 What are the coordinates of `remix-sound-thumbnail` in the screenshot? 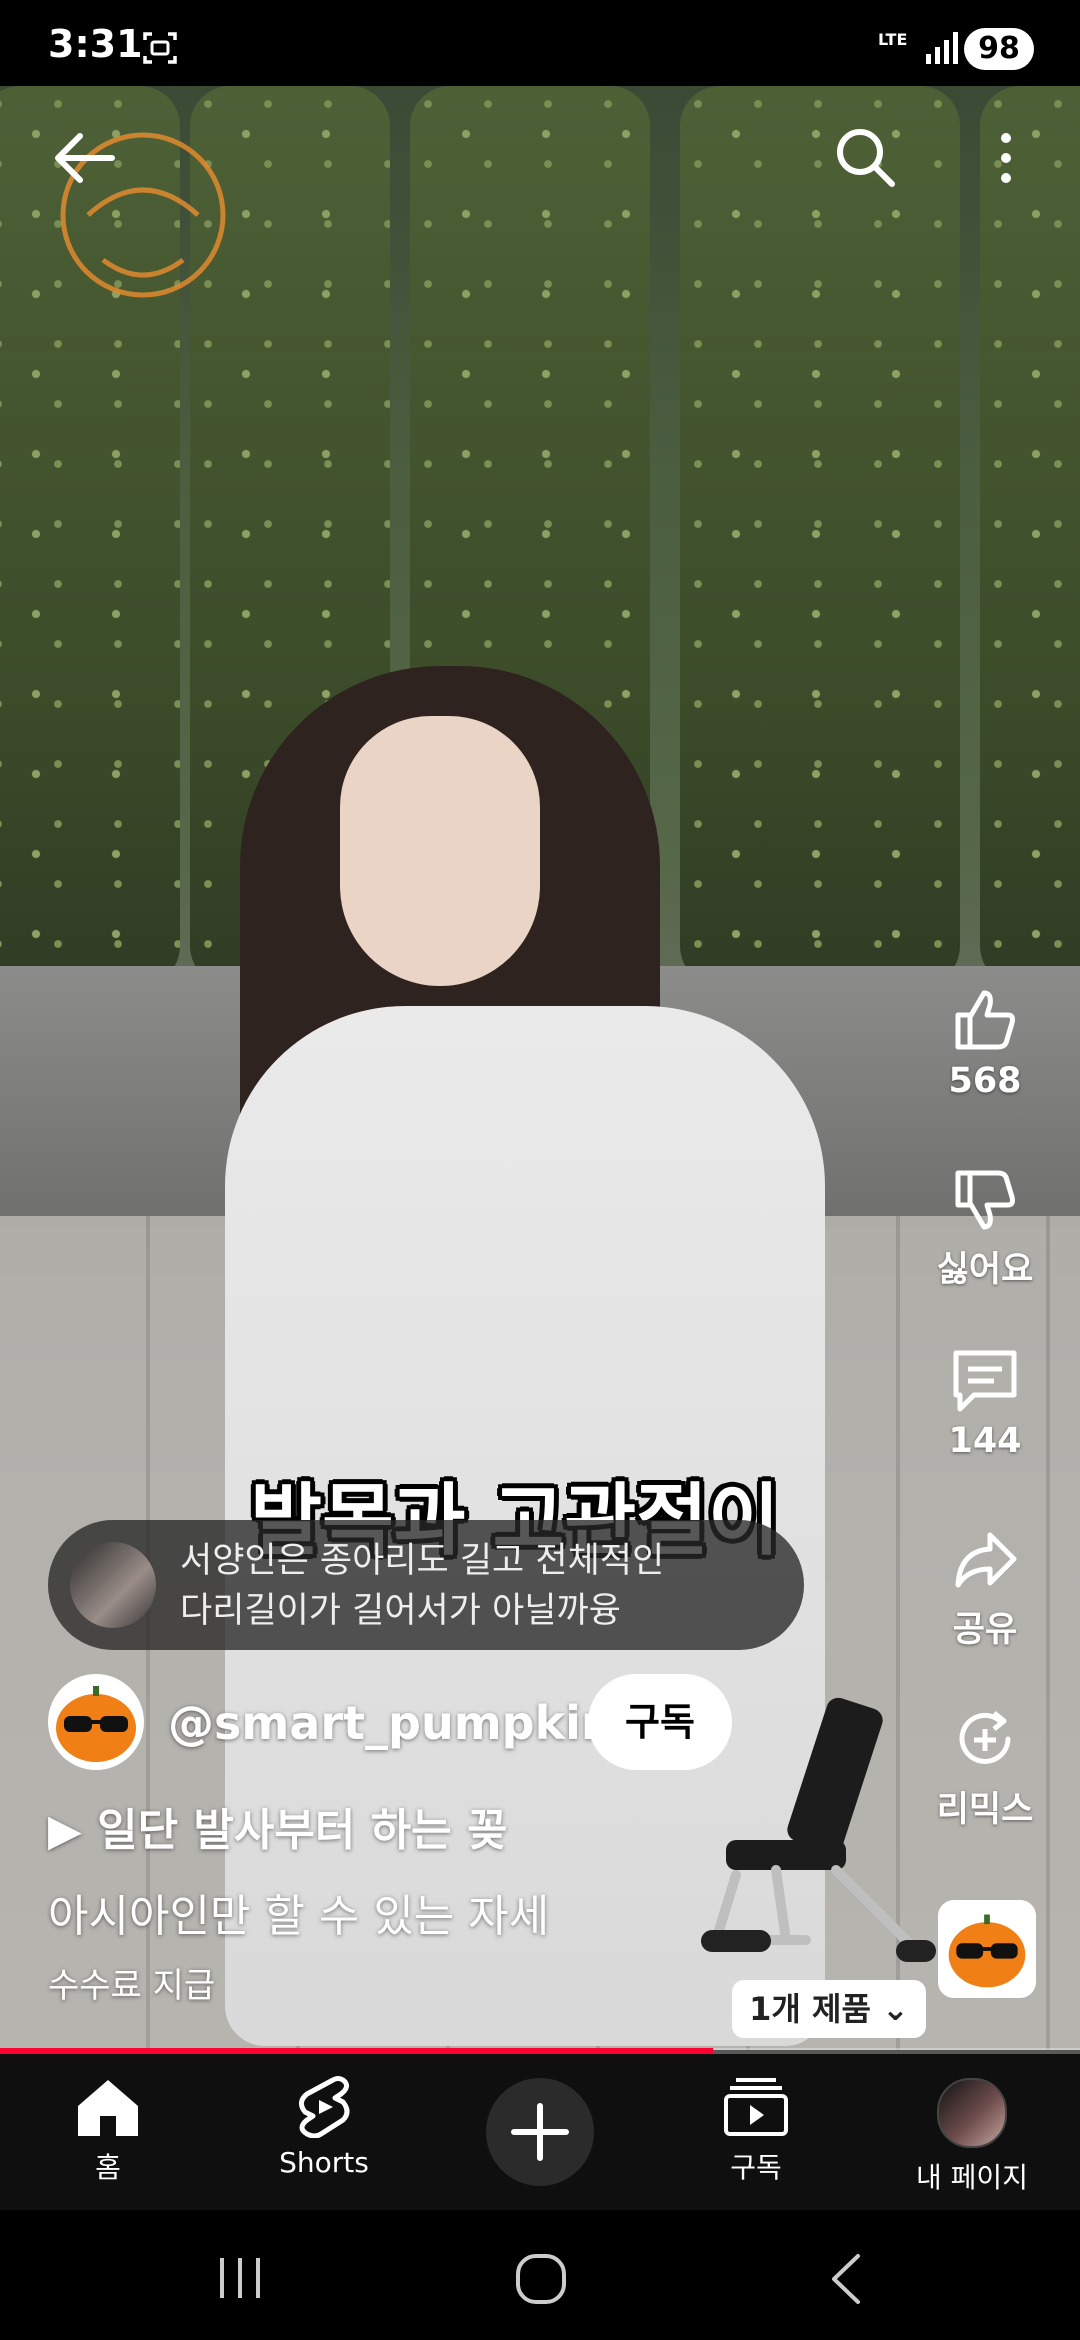 It's located at (987, 1949).